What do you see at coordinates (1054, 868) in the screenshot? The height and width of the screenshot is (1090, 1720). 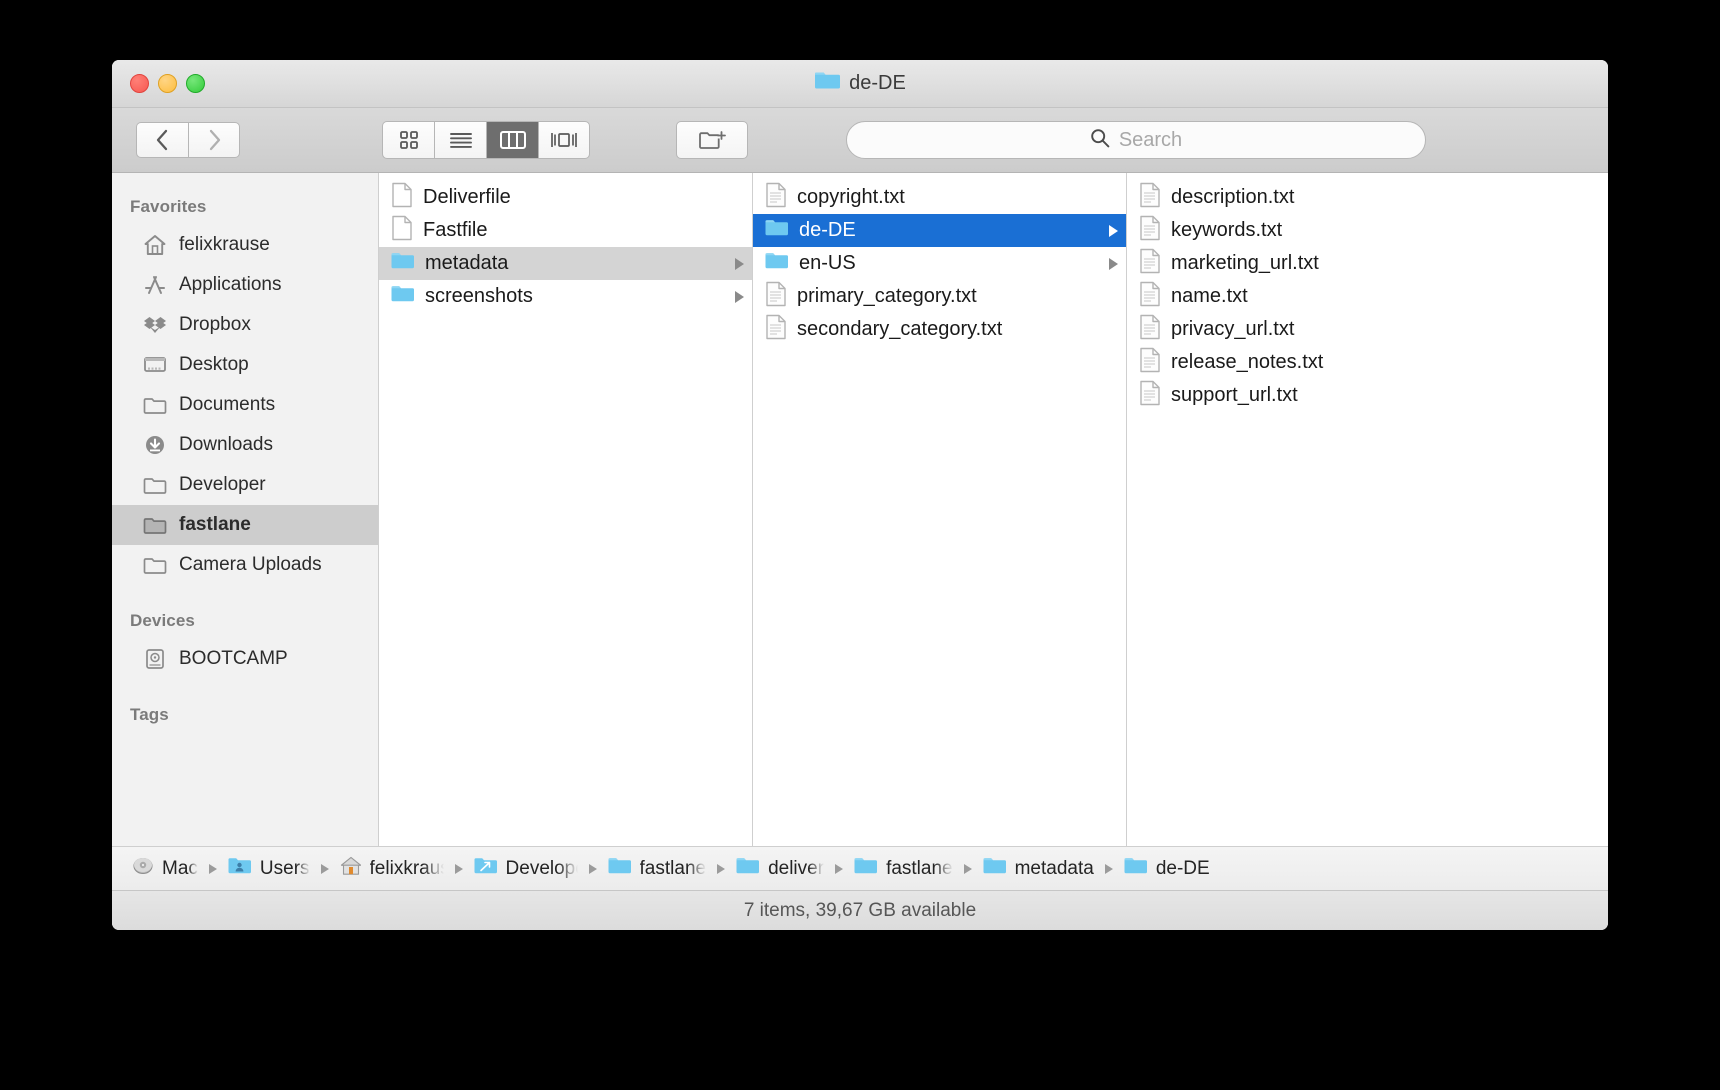 I see `breadcrumb-label: metadata` at bounding box center [1054, 868].